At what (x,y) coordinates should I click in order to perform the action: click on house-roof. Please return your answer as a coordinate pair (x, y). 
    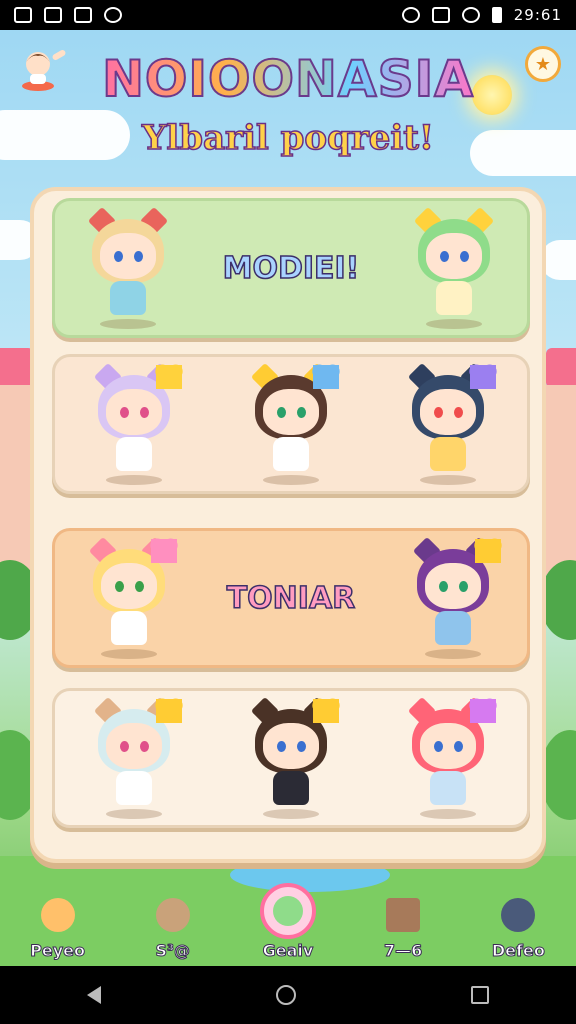
    Looking at the image, I should click on (17, 368).